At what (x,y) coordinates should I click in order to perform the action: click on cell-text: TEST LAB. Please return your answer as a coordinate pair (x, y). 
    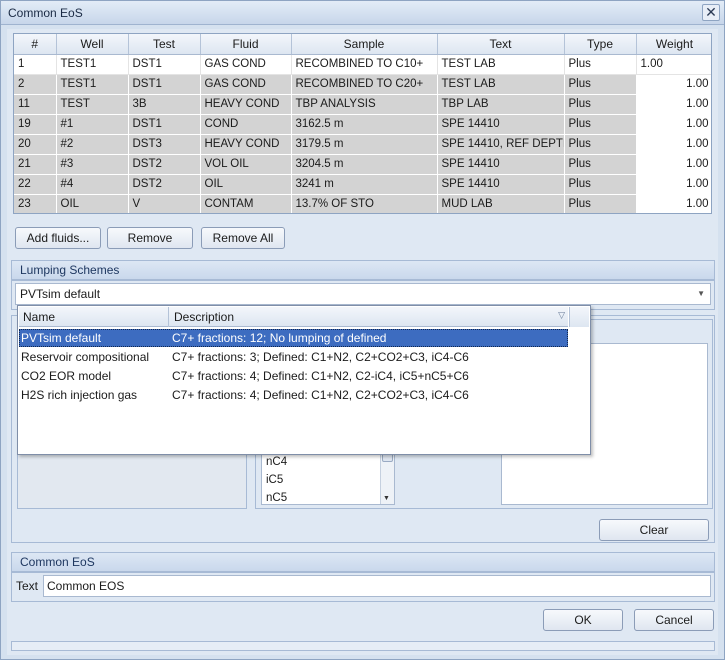
    Looking at the image, I should click on (501, 84).